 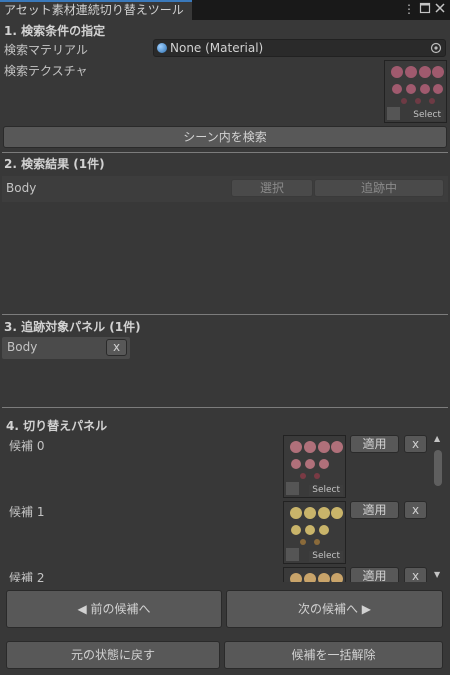 What do you see at coordinates (438, 468) in the screenshot?
I see `scrollbar-thumb` at bounding box center [438, 468].